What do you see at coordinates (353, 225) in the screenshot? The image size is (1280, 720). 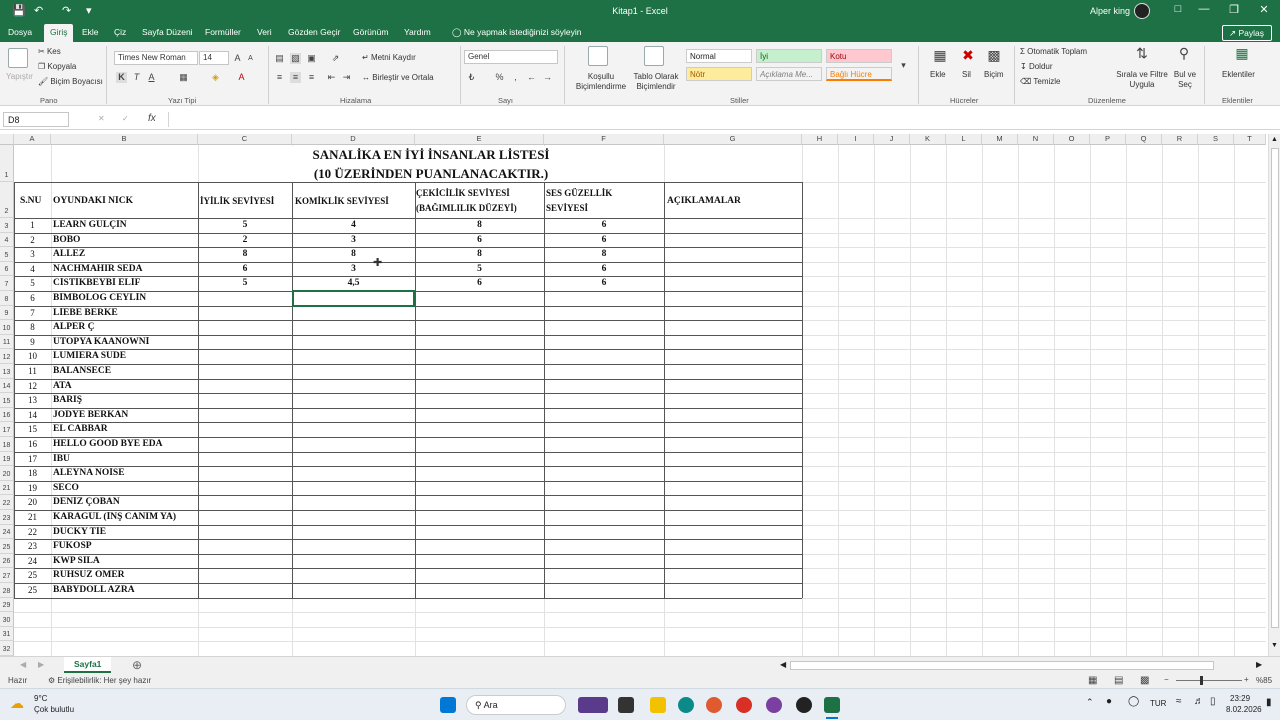 I see `cell-komiklik: 4` at bounding box center [353, 225].